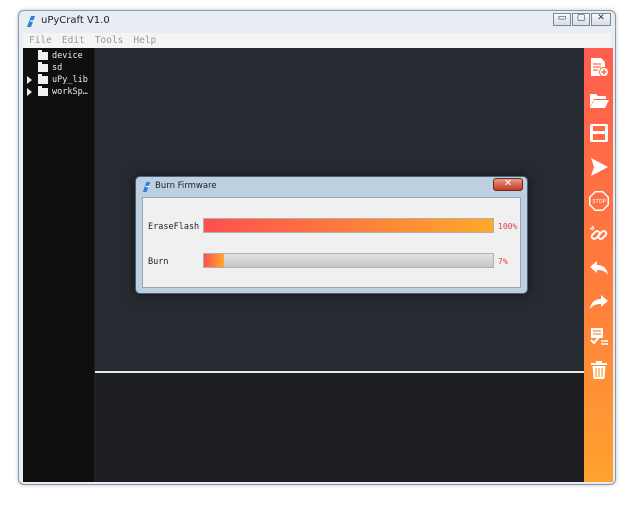  What do you see at coordinates (109, 40) in the screenshot?
I see `menu-tools: Tools` at bounding box center [109, 40].